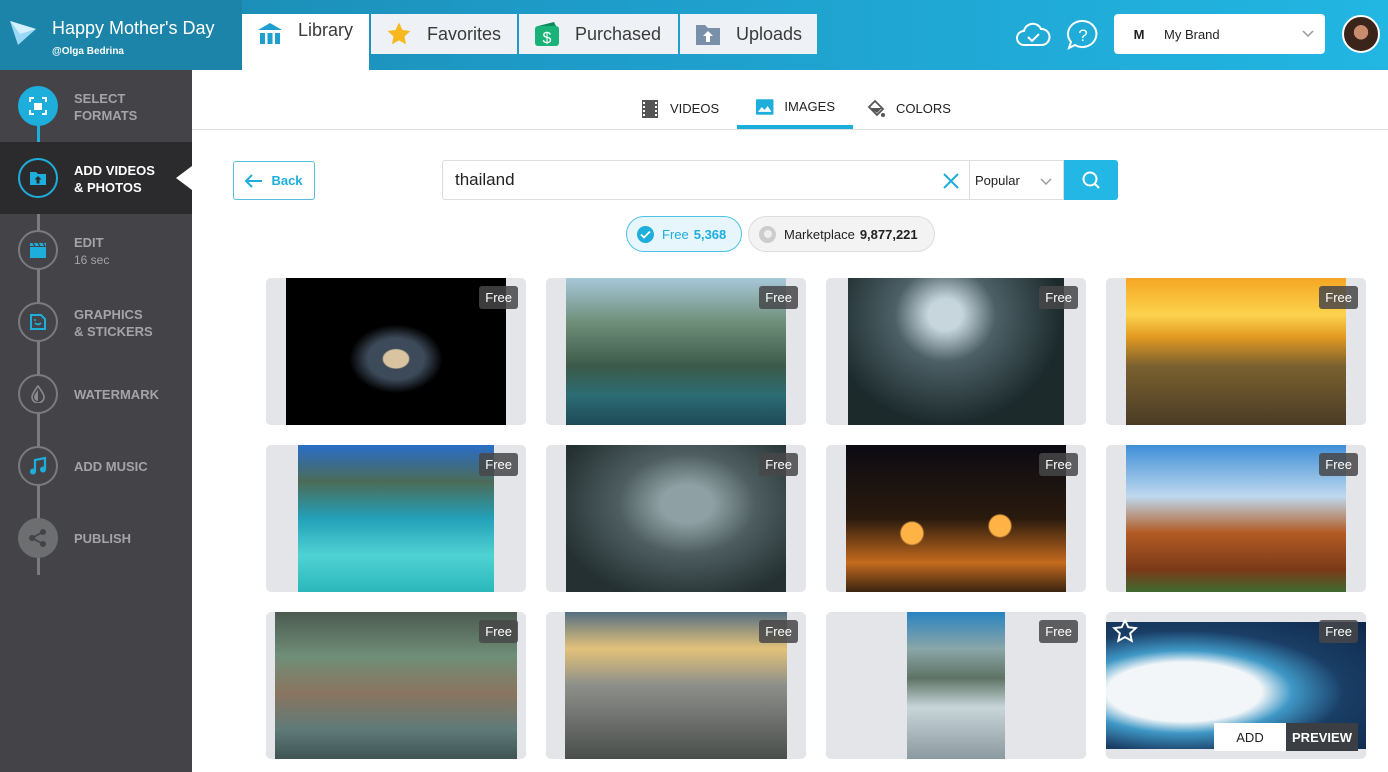 The width and height of the screenshot is (1388, 772). What do you see at coordinates (809, 106) in the screenshot?
I see `tab-label: IMAGES` at bounding box center [809, 106].